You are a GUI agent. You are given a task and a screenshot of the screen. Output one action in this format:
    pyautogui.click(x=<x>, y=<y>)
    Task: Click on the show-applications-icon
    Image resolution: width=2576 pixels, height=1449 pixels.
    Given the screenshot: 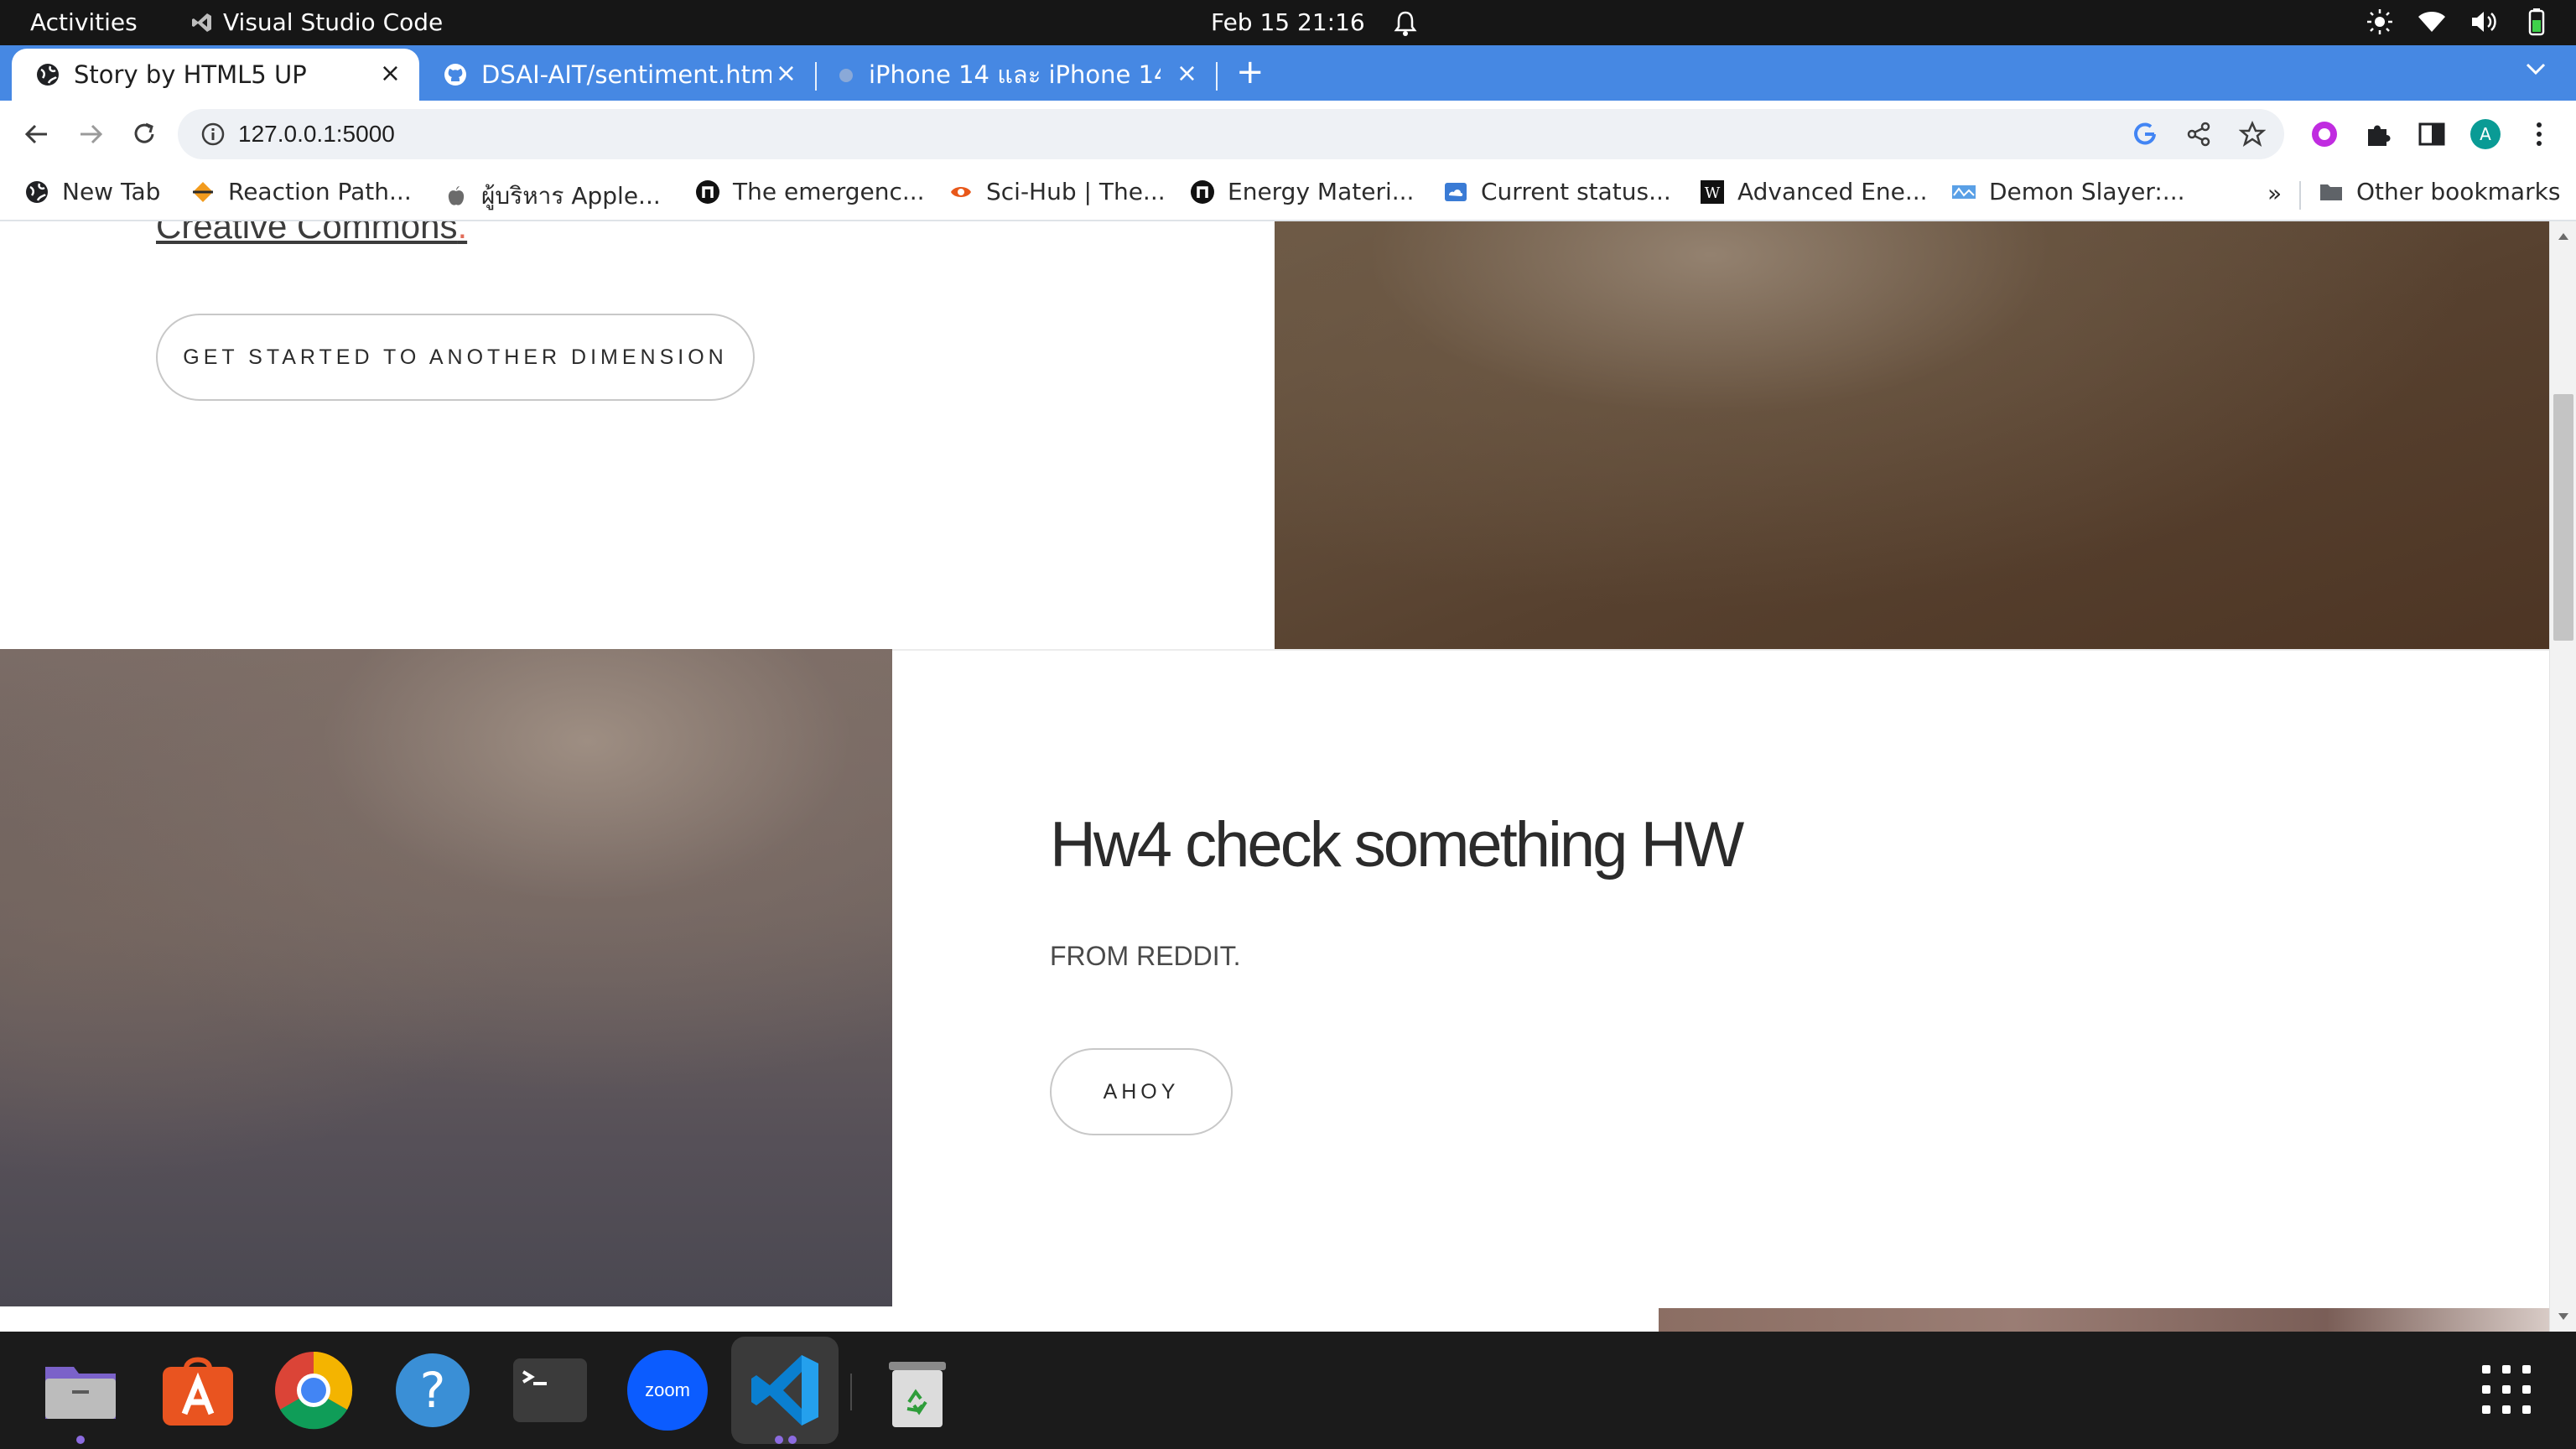 What is the action you would take?
    pyautogui.click(x=2506, y=1389)
    